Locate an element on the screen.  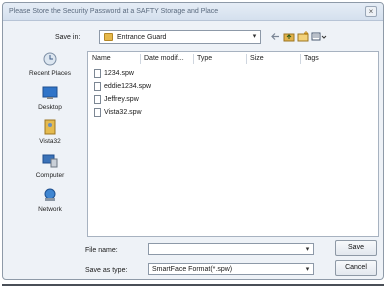
column-headers: Name Date modif... Type Size Tags is located at coordinates (233, 59).